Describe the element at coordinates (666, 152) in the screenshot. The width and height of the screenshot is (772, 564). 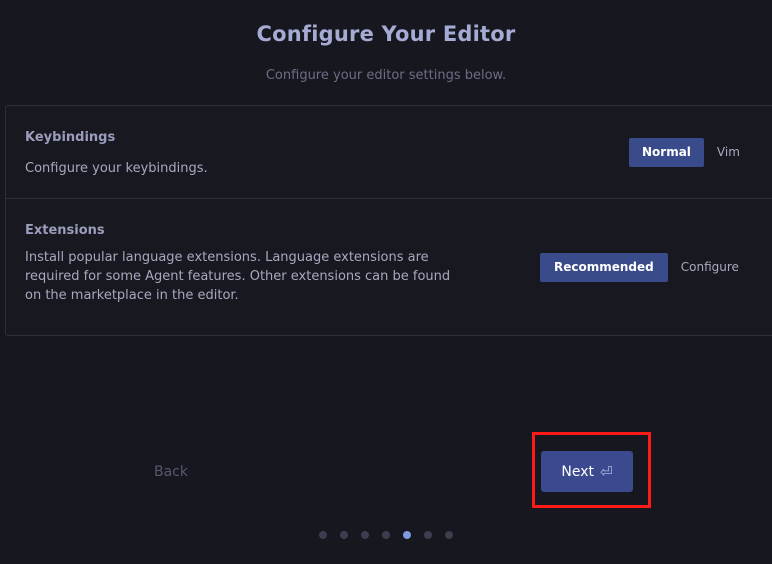
I see `keybindings-option-normal: Normal` at that location.